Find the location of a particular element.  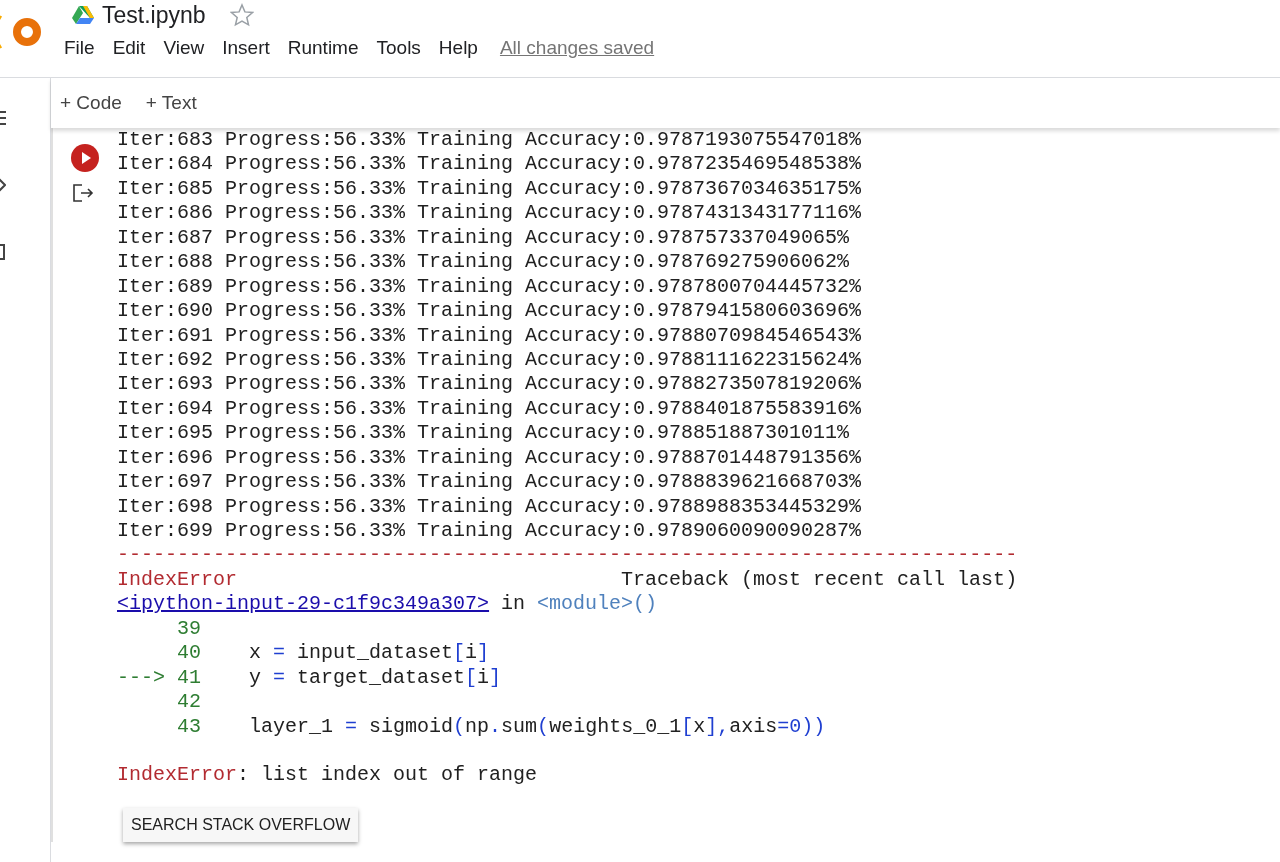

output-line: Iter:690 Progress:56.33% Training Accuracy:0.9787941580603696% is located at coordinates (489, 311).